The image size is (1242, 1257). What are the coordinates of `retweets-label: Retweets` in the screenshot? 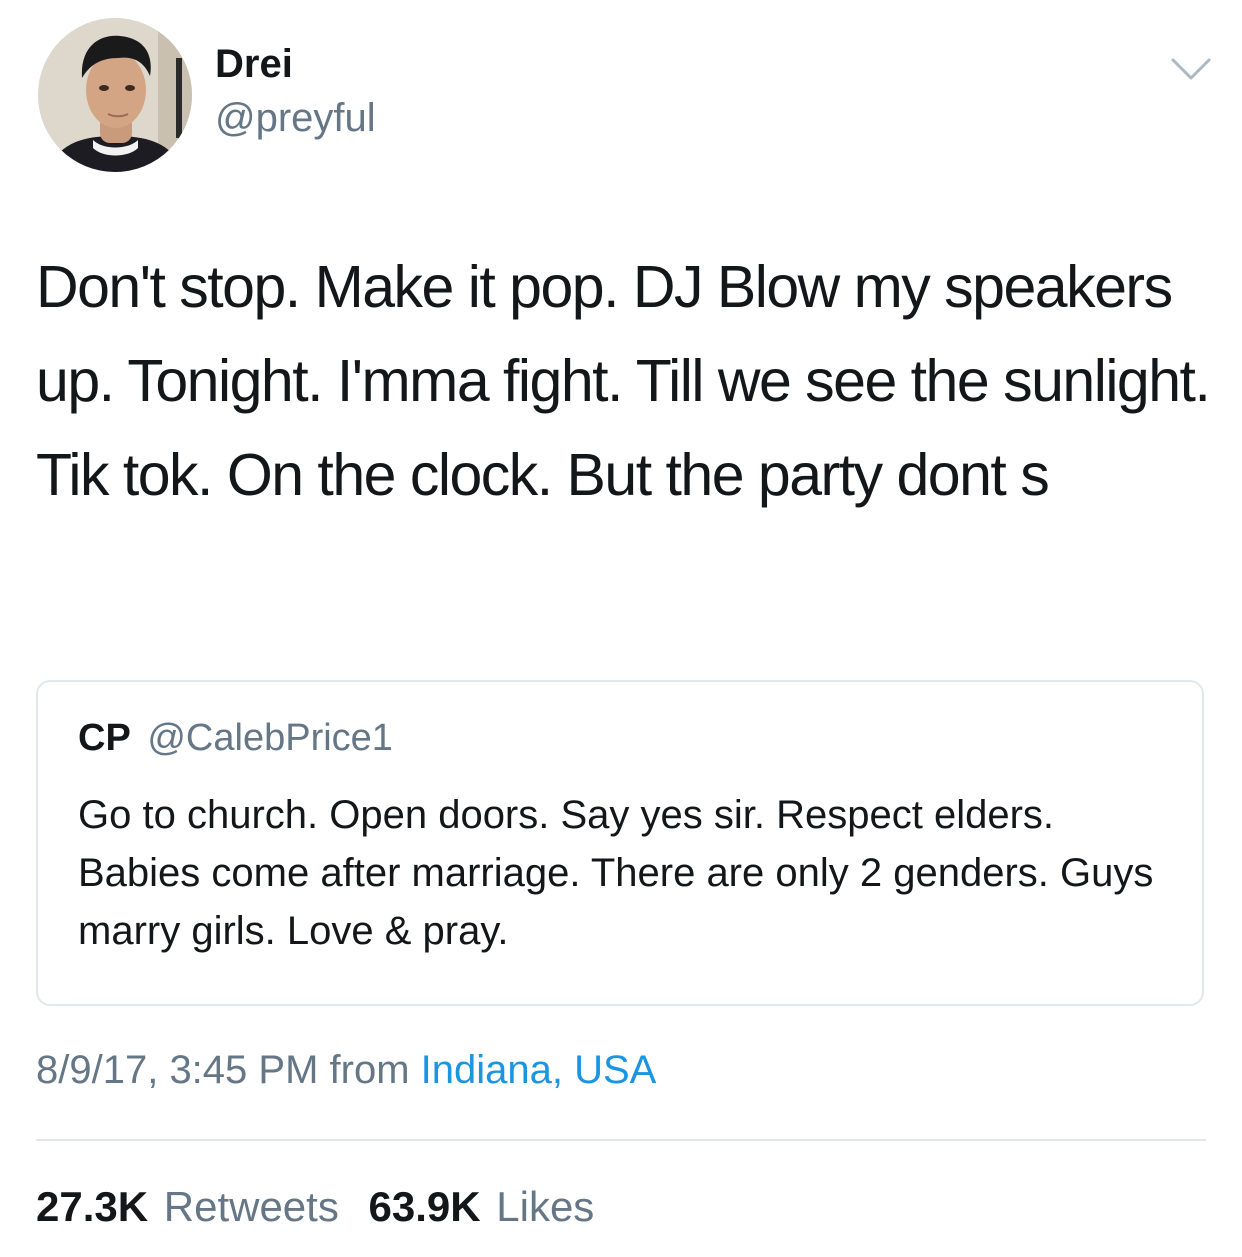 It's located at (251, 1206).